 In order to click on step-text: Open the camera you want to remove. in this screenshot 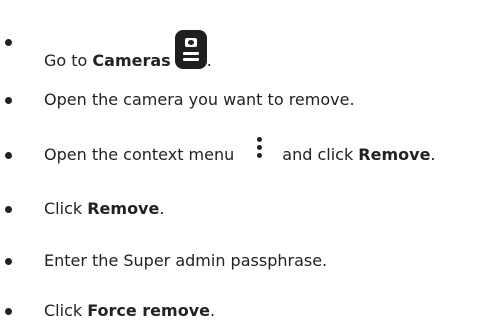, I will do `click(199, 99)`.